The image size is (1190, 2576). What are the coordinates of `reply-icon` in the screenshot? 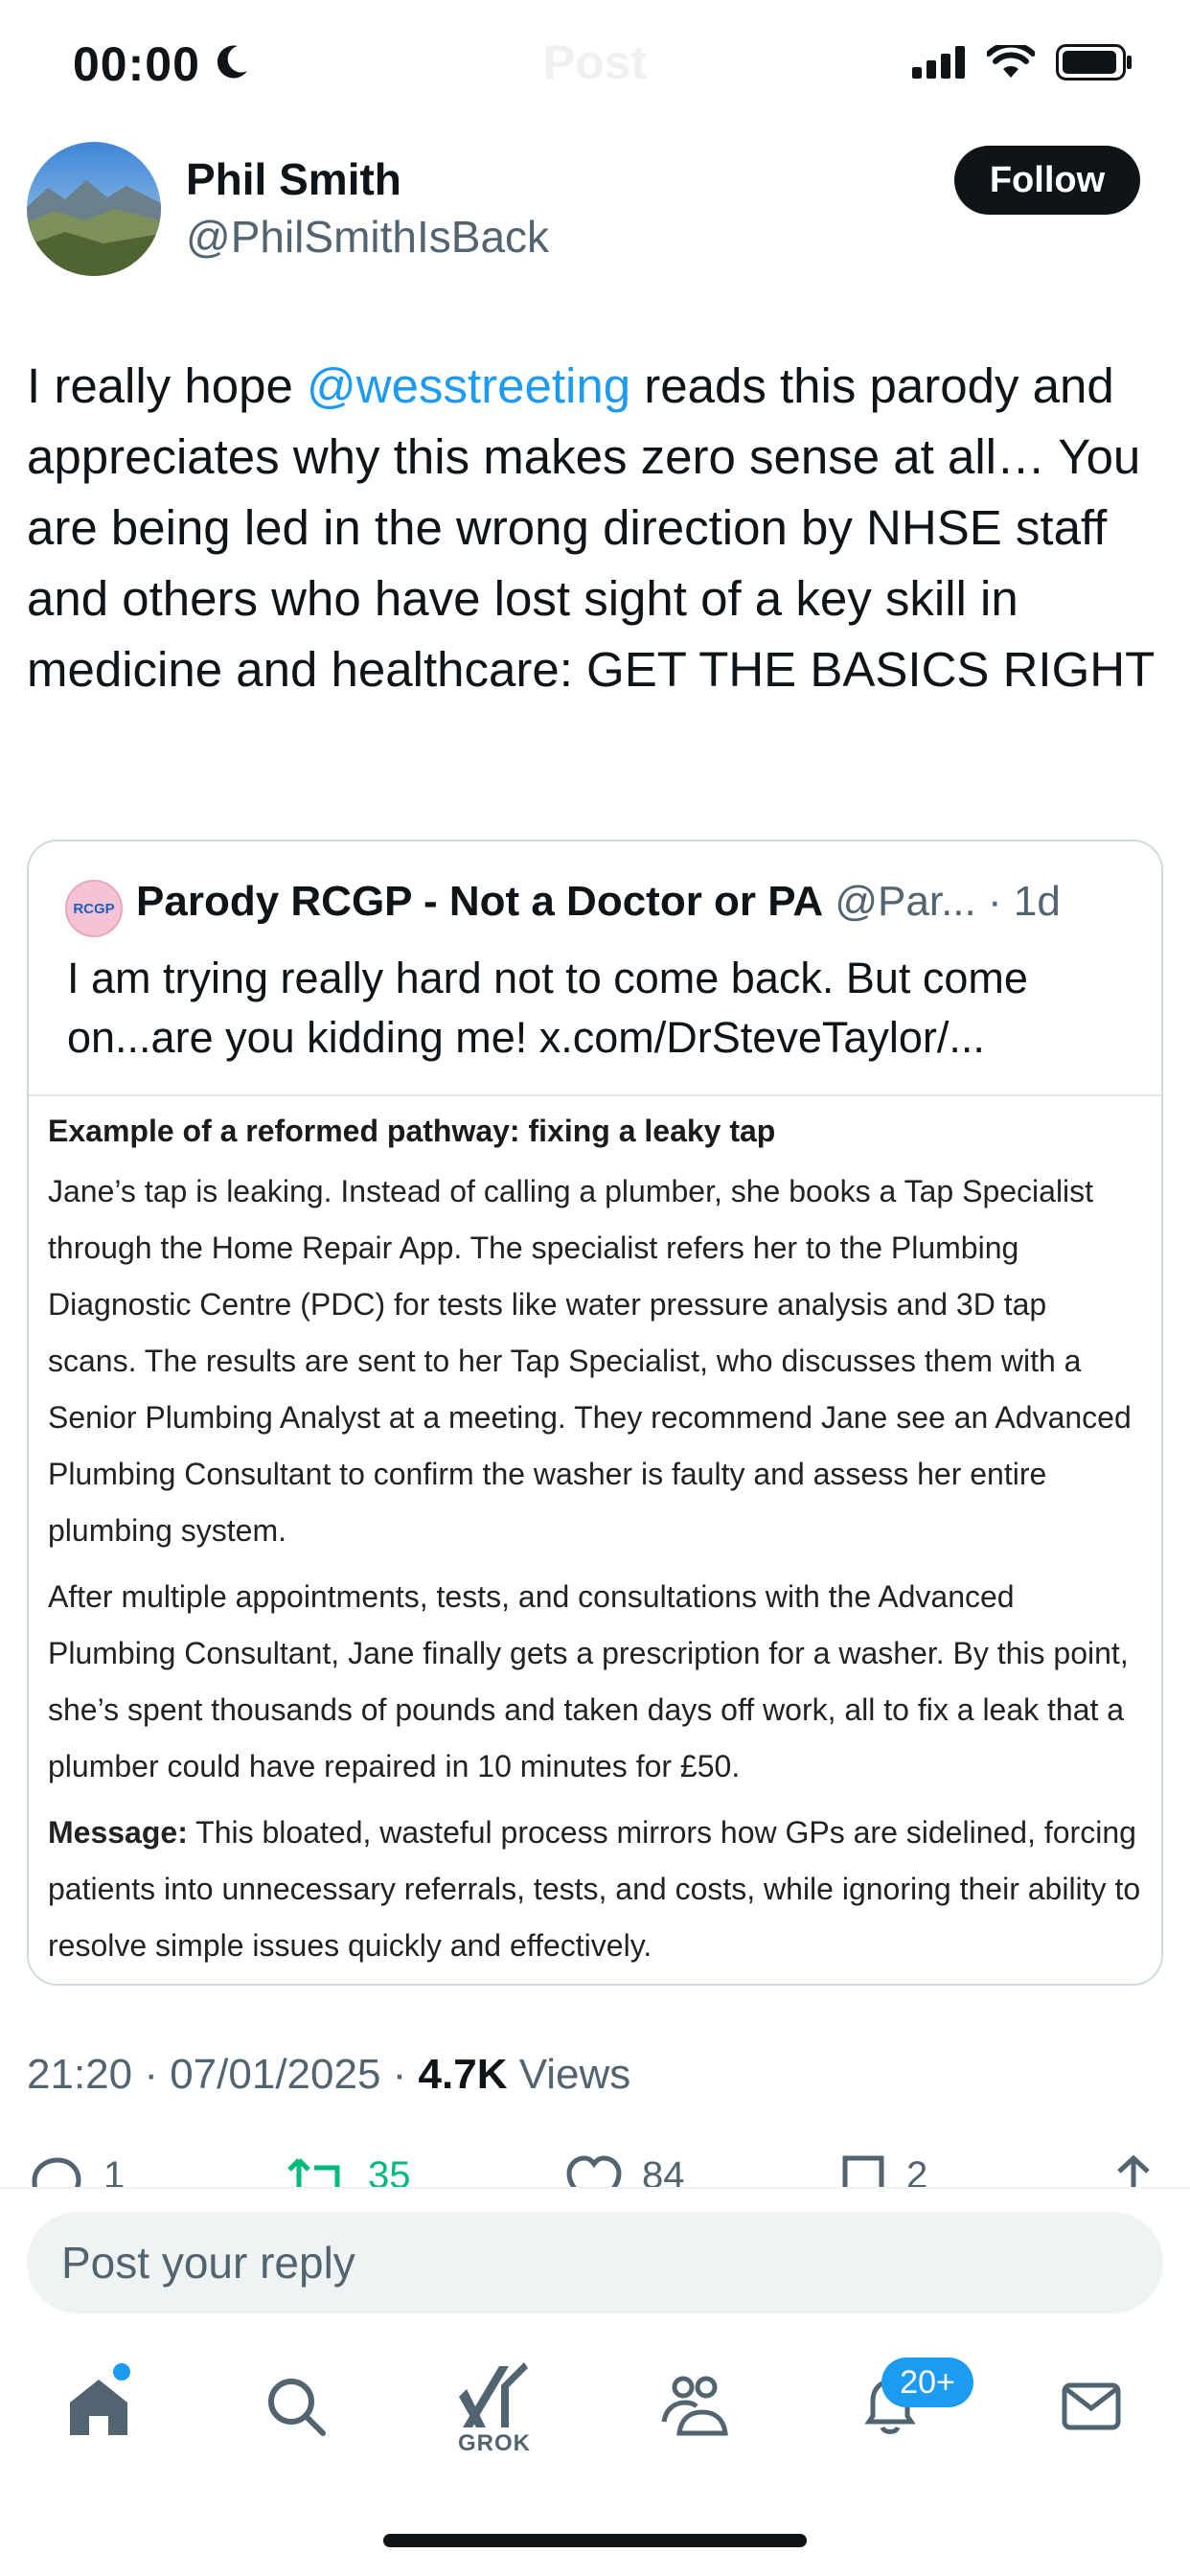 It's located at (57, 2172).